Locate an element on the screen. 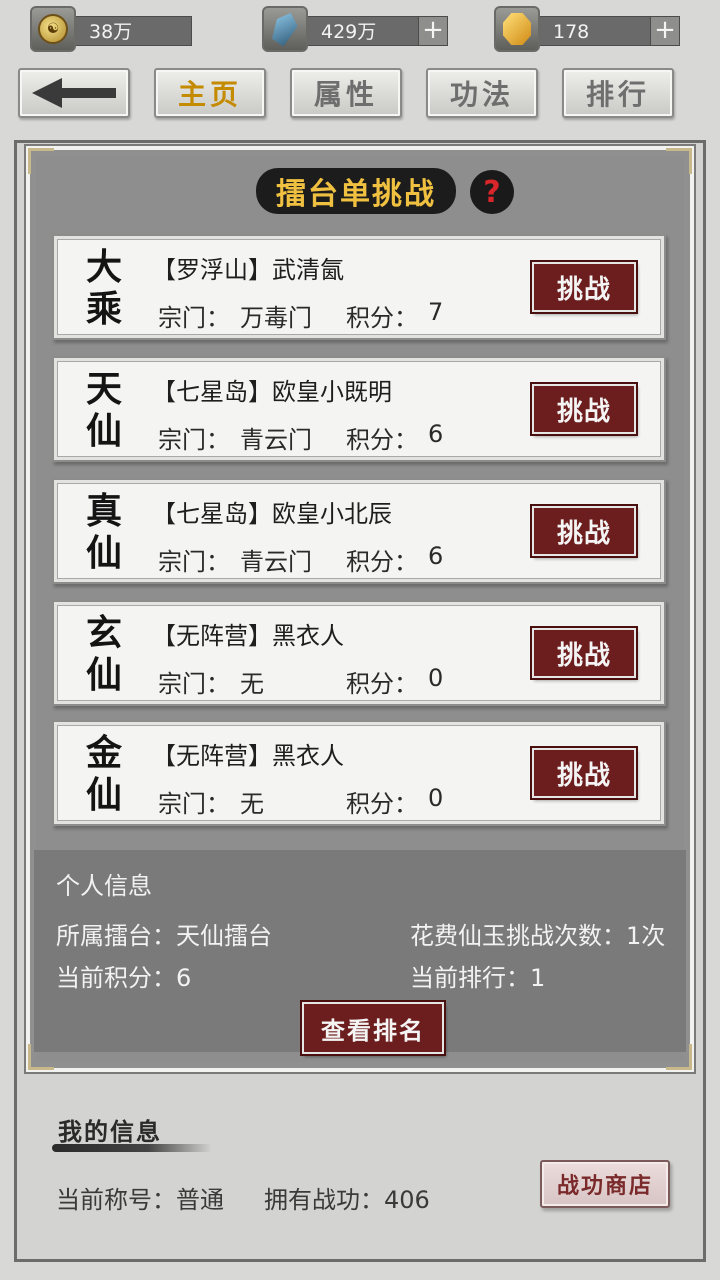 Image resolution: width=720 pixels, height=1280 pixels. gold-amount: 38万 is located at coordinates (128, 31).